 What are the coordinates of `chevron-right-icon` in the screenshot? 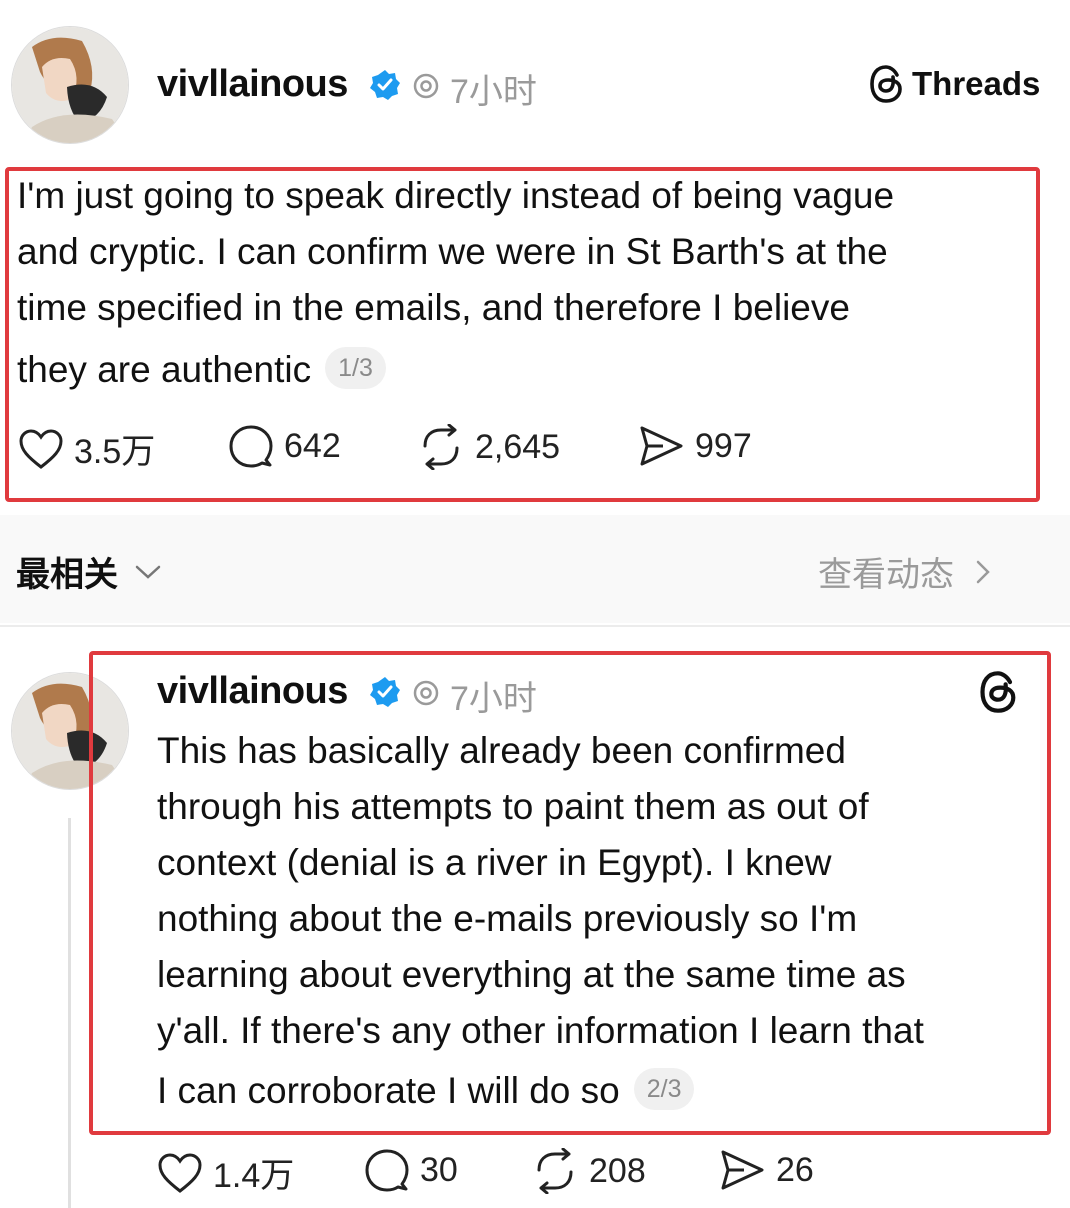 It's located at (983, 571).